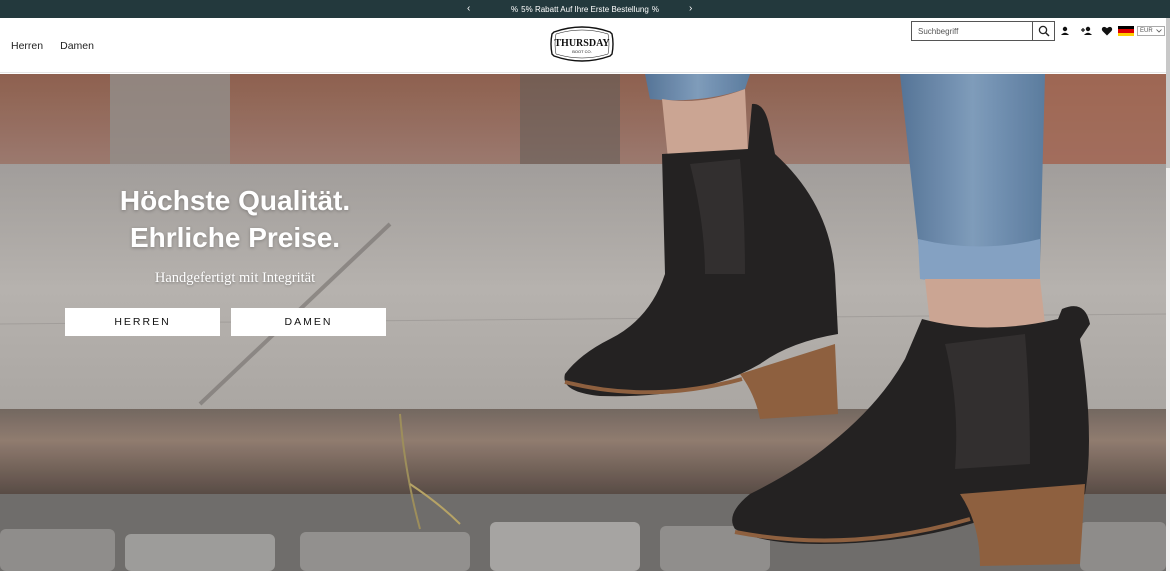 Image resolution: width=1170 pixels, height=571 pixels. I want to click on hero-subtitle: Handgefertigt mit Integrität, so click(235, 278).